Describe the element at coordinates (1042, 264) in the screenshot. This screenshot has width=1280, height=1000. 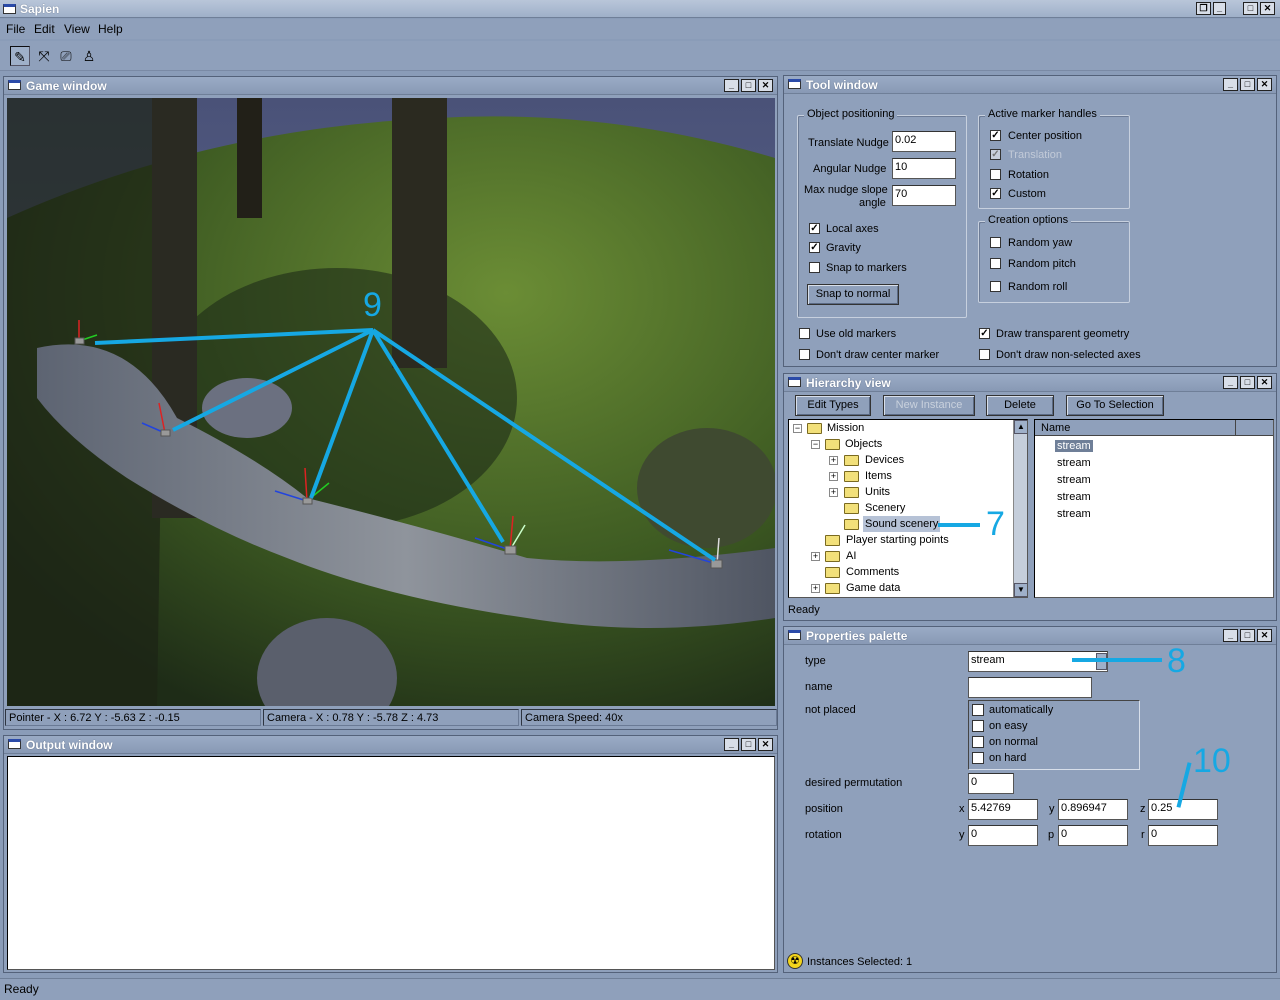
I see `random-pitch-label: Random pitch` at that location.